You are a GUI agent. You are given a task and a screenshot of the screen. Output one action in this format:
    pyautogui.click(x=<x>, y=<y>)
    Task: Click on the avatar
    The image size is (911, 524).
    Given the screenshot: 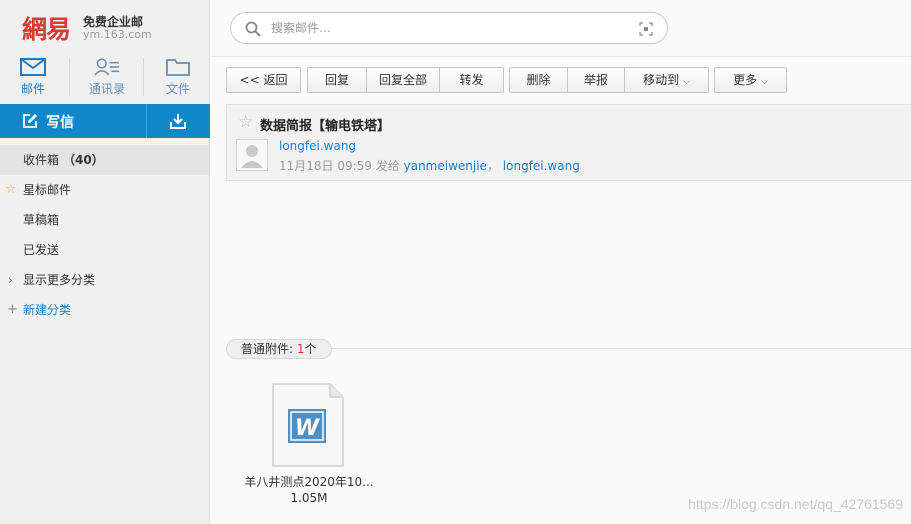 What is the action you would take?
    pyautogui.click(x=252, y=155)
    